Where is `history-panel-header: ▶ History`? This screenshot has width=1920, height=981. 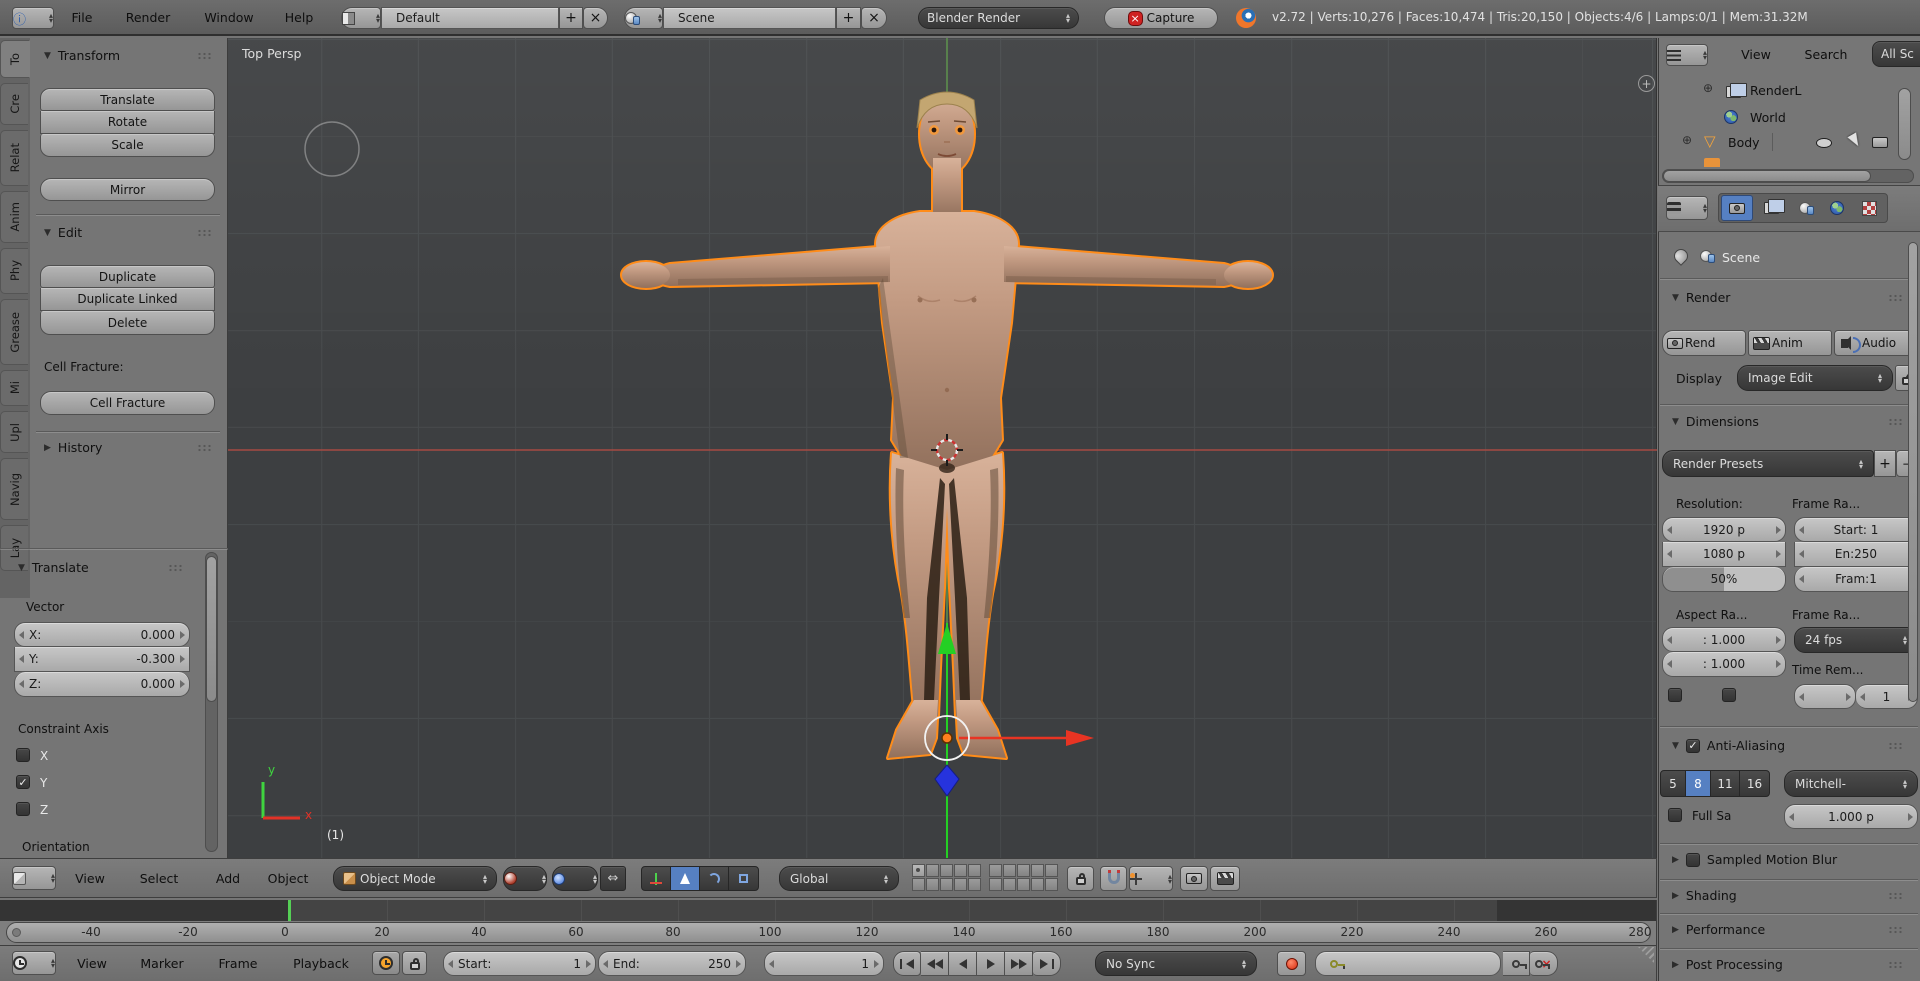 history-panel-header: ▶ History is located at coordinates (73, 447).